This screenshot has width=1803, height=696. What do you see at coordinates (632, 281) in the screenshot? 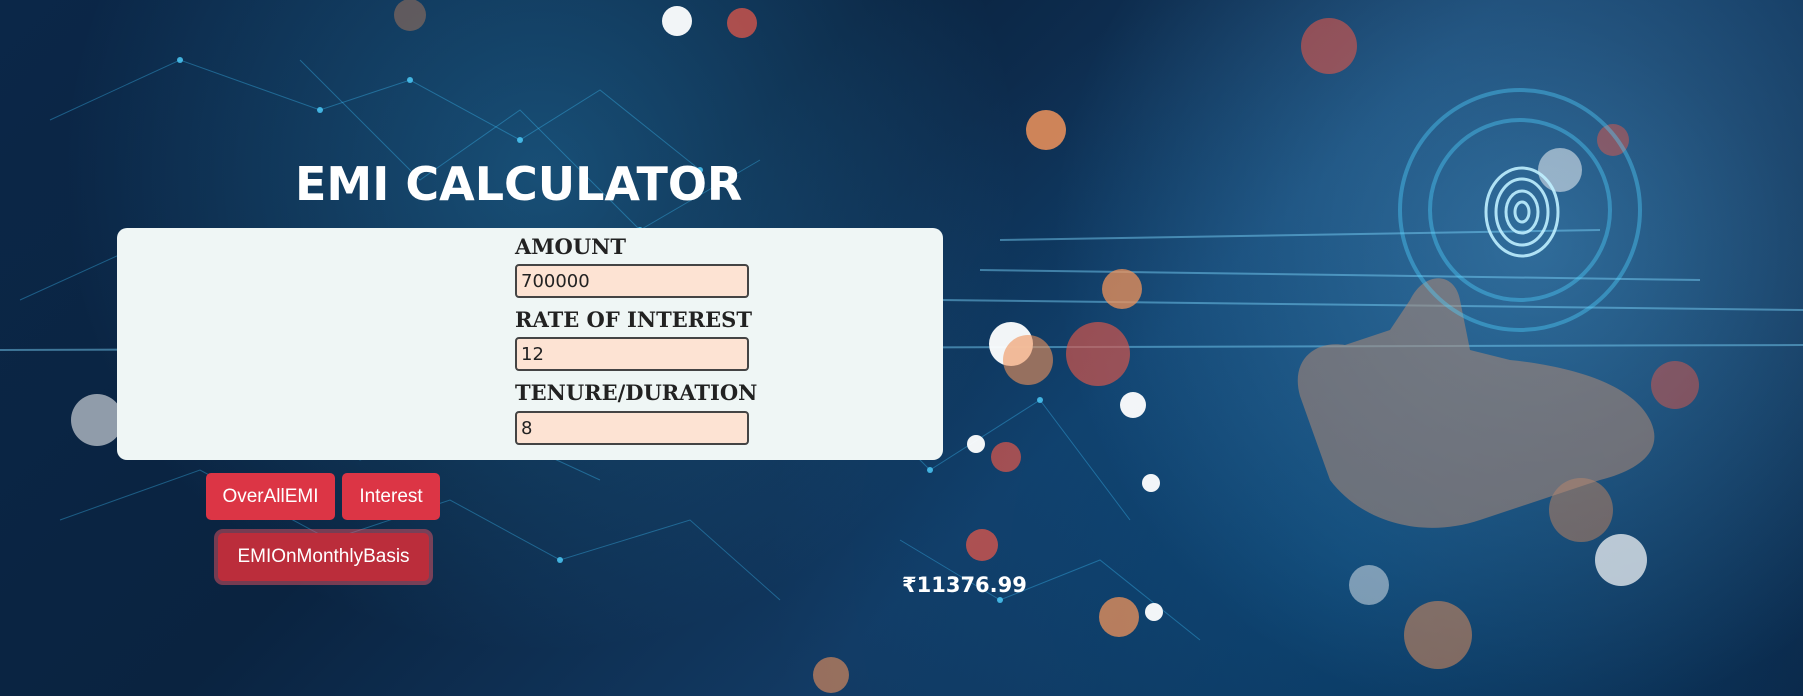
I see `amount-input` at bounding box center [632, 281].